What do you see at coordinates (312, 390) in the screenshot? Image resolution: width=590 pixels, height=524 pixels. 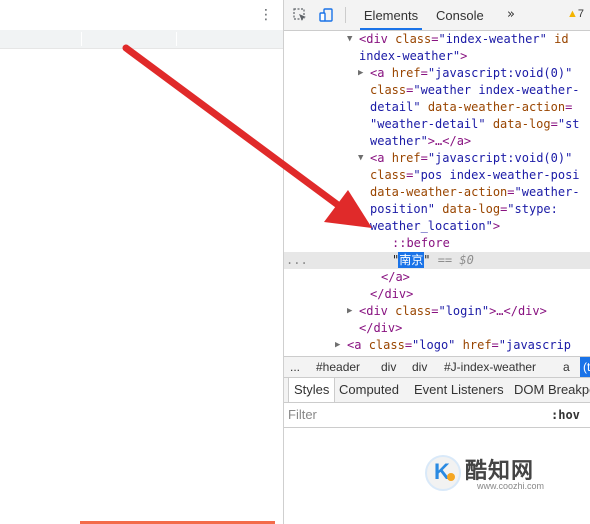 I see `tab-styles: Styles` at bounding box center [312, 390].